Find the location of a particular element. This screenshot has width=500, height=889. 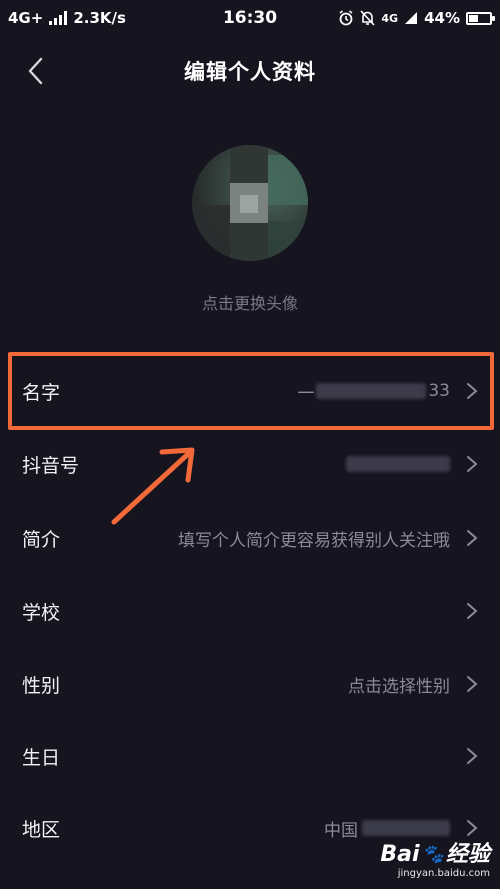

row-value-region: 中国 is located at coordinates (387, 828).